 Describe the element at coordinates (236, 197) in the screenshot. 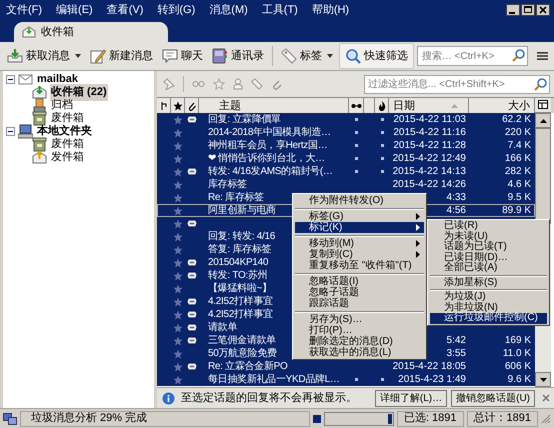

I see `message-subject: Re: 库存标签` at that location.